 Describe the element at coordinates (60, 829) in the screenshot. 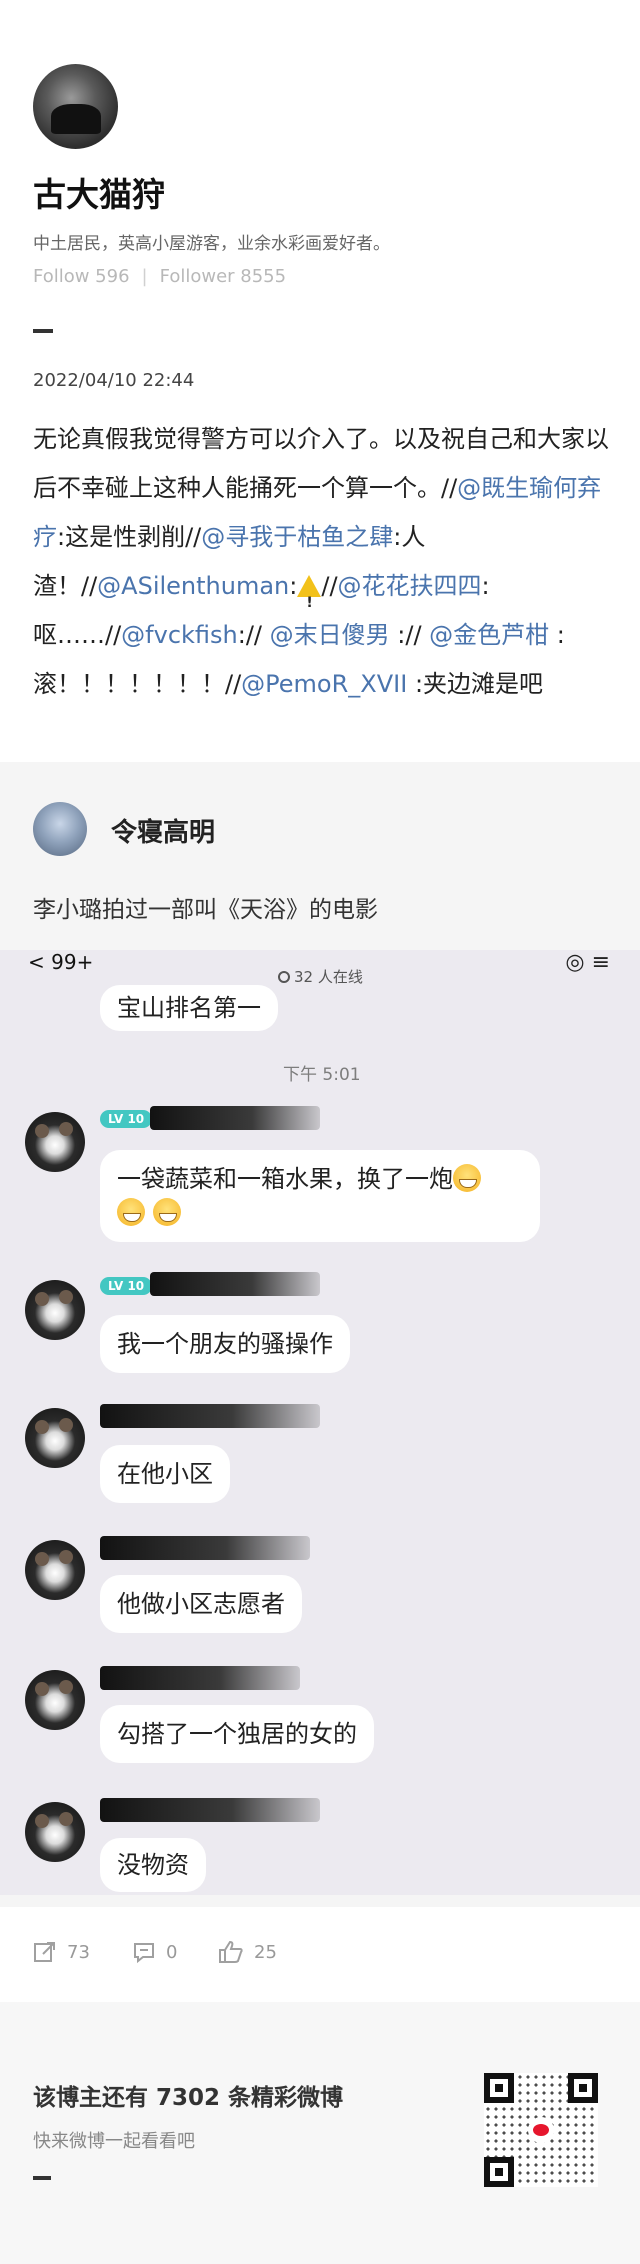

I see `repost-avatar` at that location.